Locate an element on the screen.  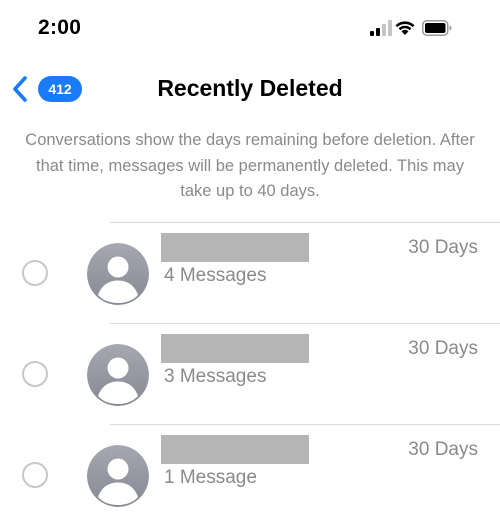
wifi-icon is located at coordinates (405, 28).